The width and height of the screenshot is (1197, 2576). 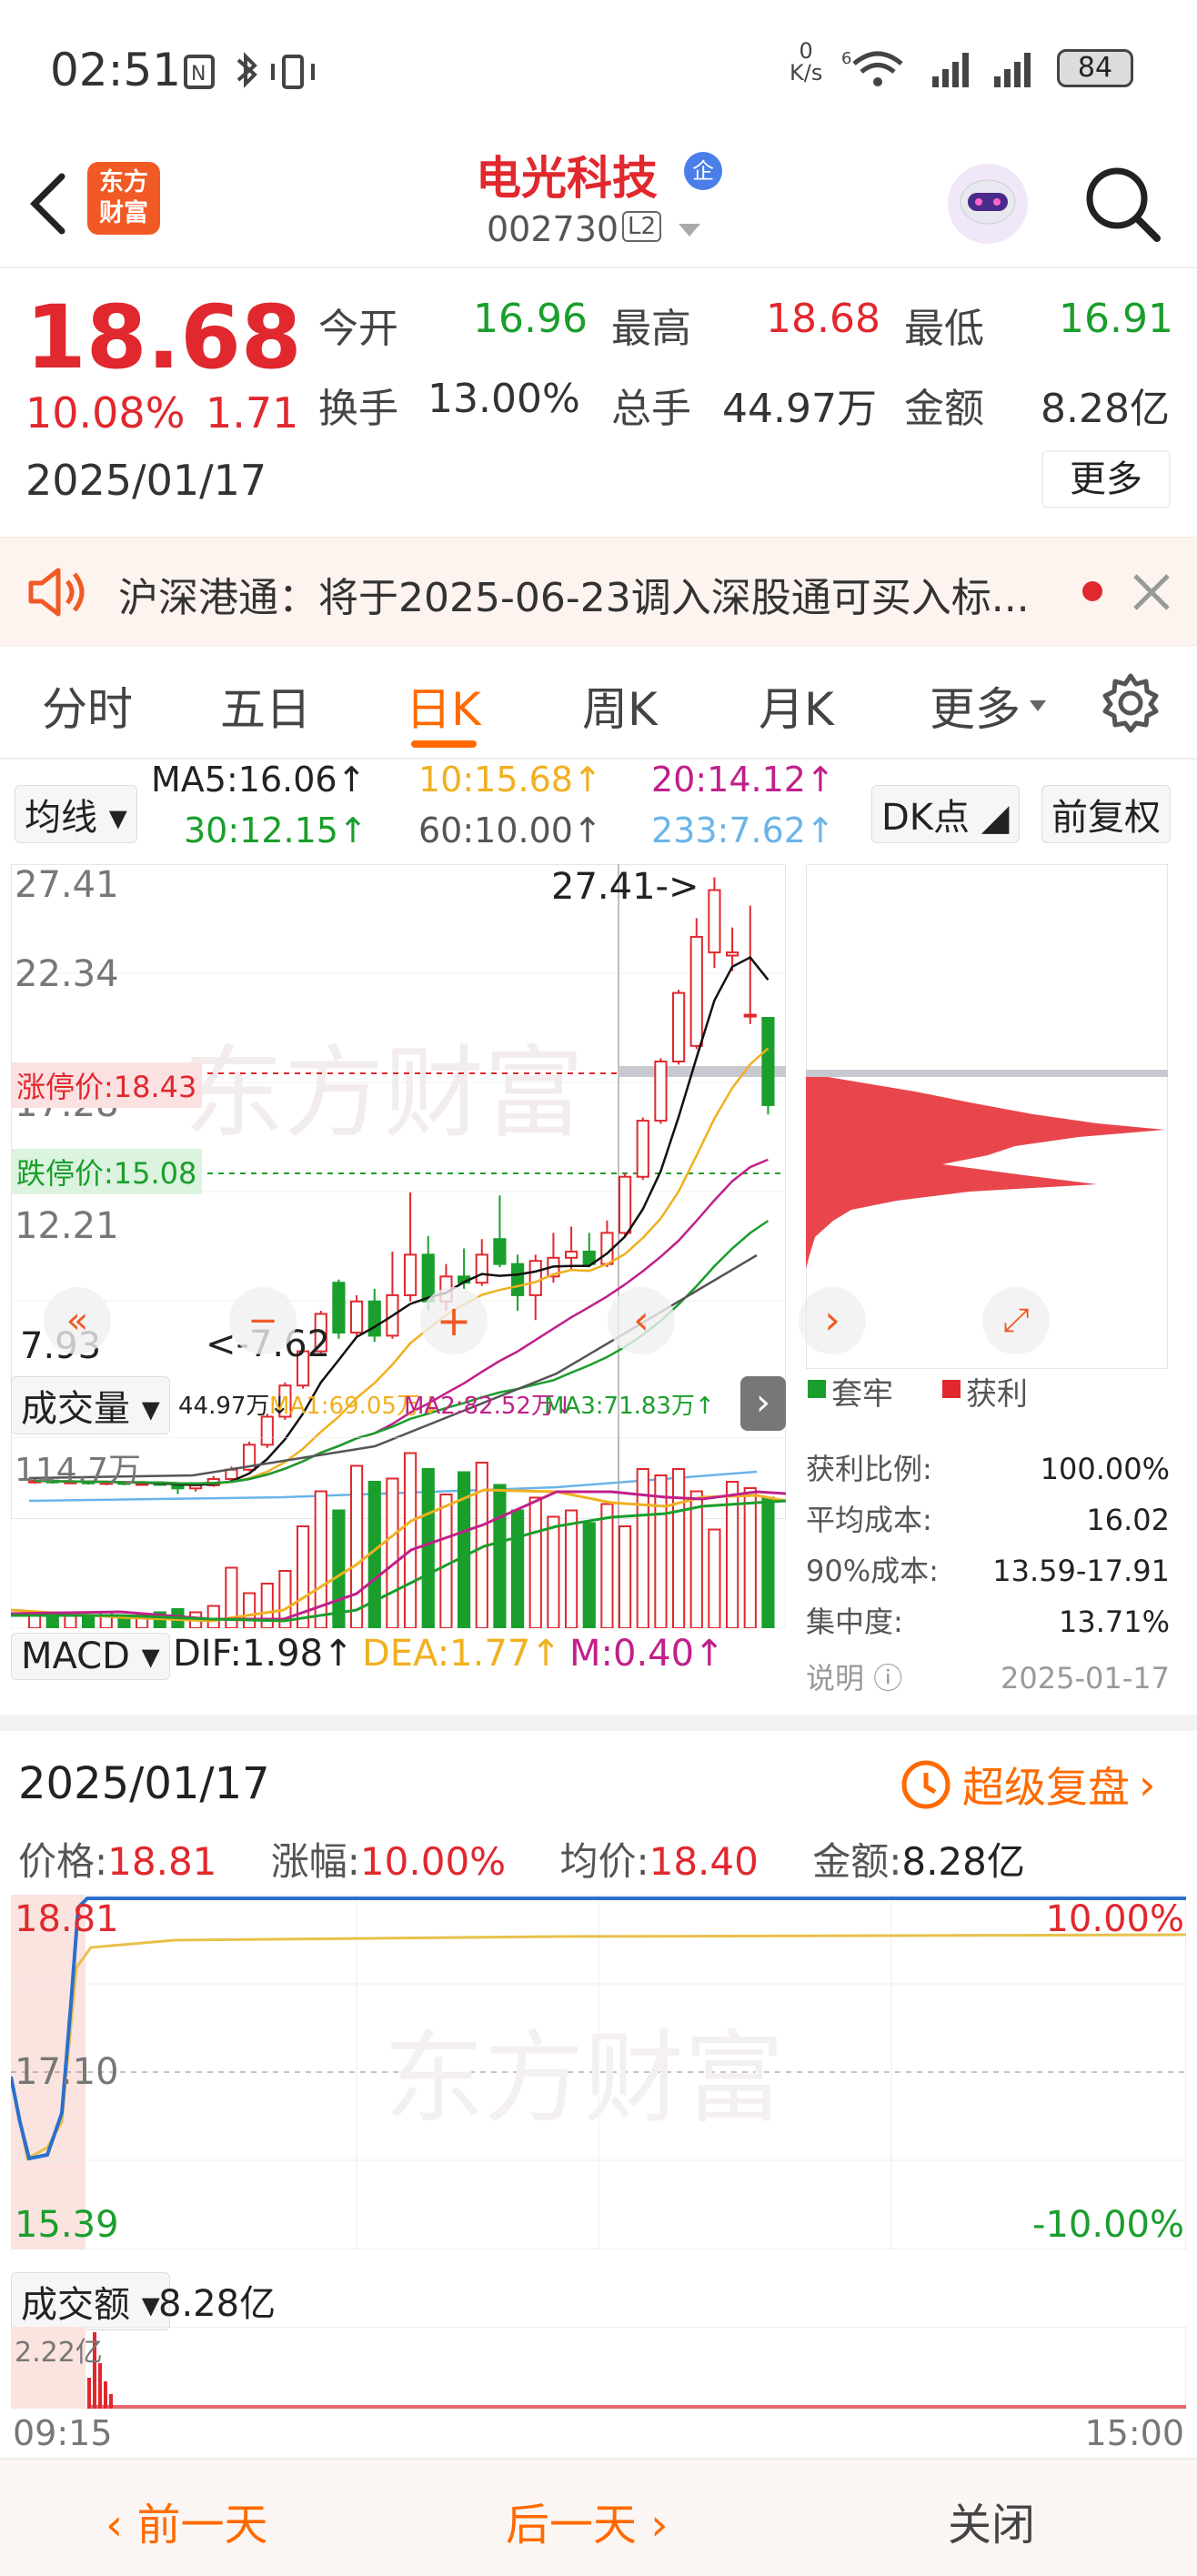 I want to click on macd-selector: MACD ▾, so click(x=90, y=1656).